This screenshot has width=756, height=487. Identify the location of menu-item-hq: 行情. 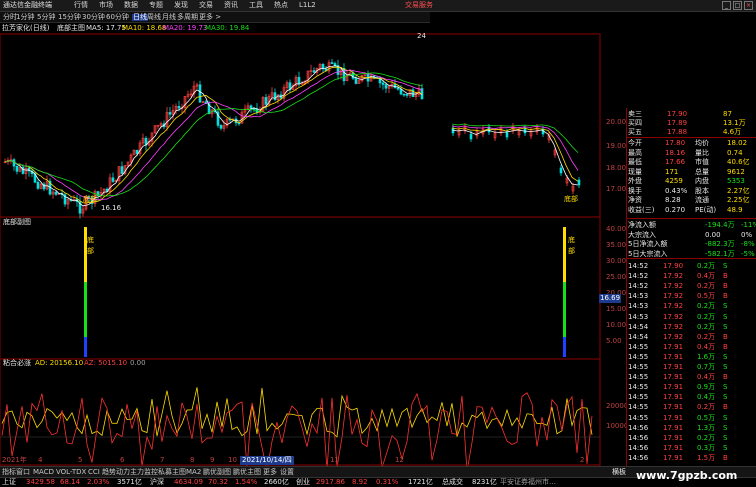
(81, 5).